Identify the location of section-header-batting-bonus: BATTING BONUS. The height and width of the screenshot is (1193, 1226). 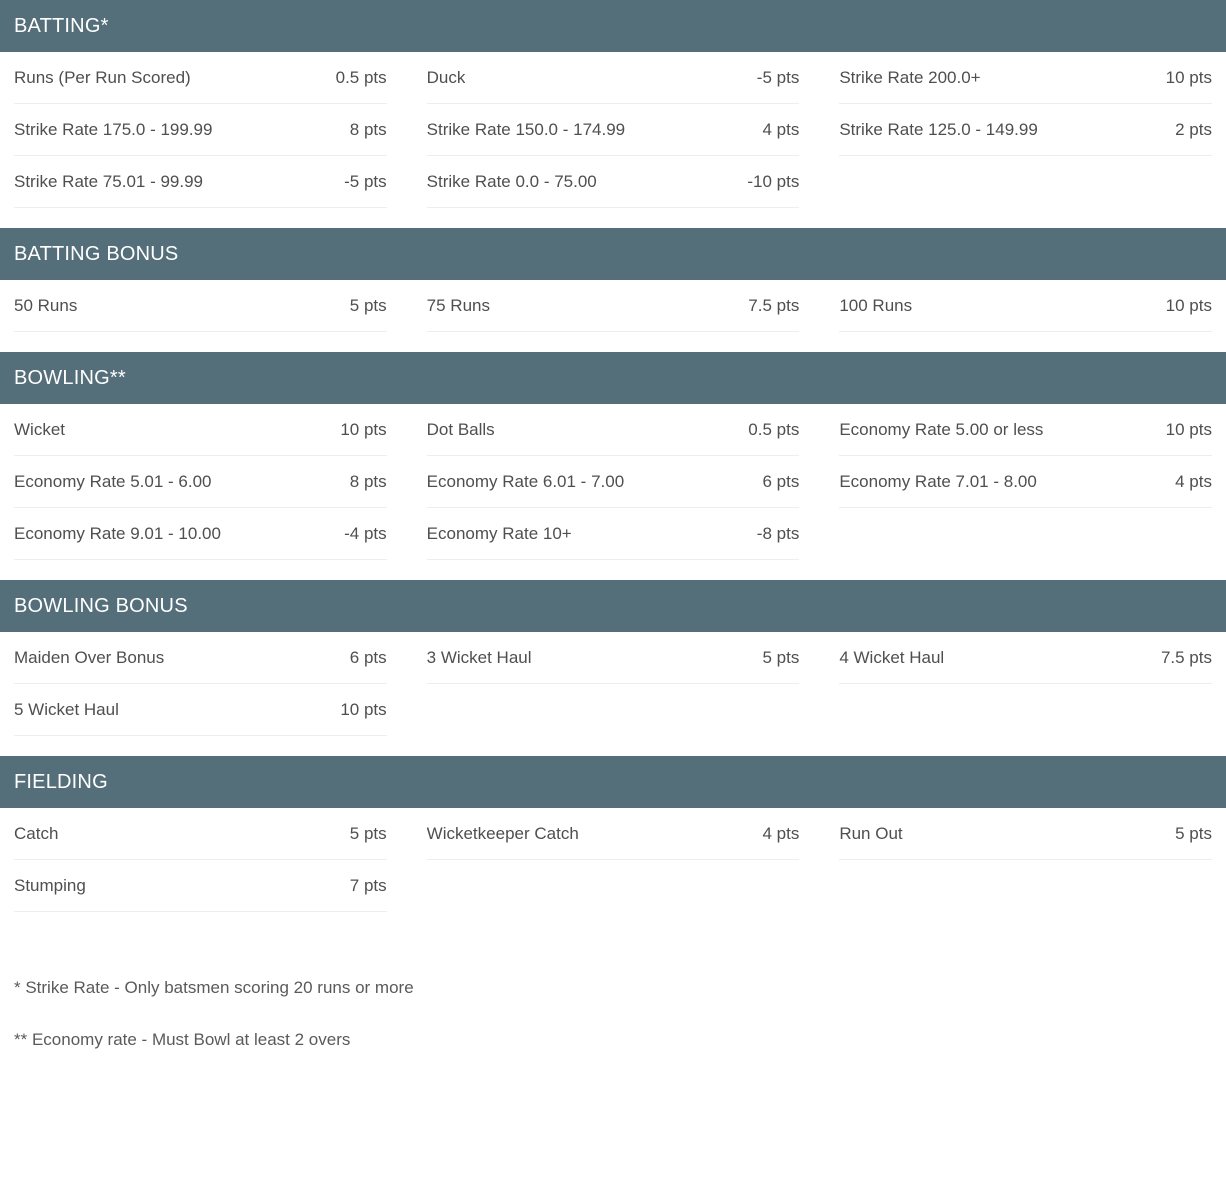
(613, 254).